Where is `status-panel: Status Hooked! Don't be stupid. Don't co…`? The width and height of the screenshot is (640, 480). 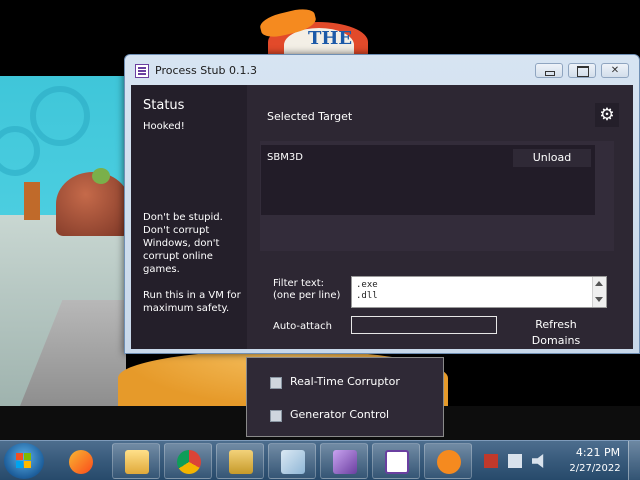 status-panel: Status Hooked! Don't be stupid. Don't co… is located at coordinates (189, 217).